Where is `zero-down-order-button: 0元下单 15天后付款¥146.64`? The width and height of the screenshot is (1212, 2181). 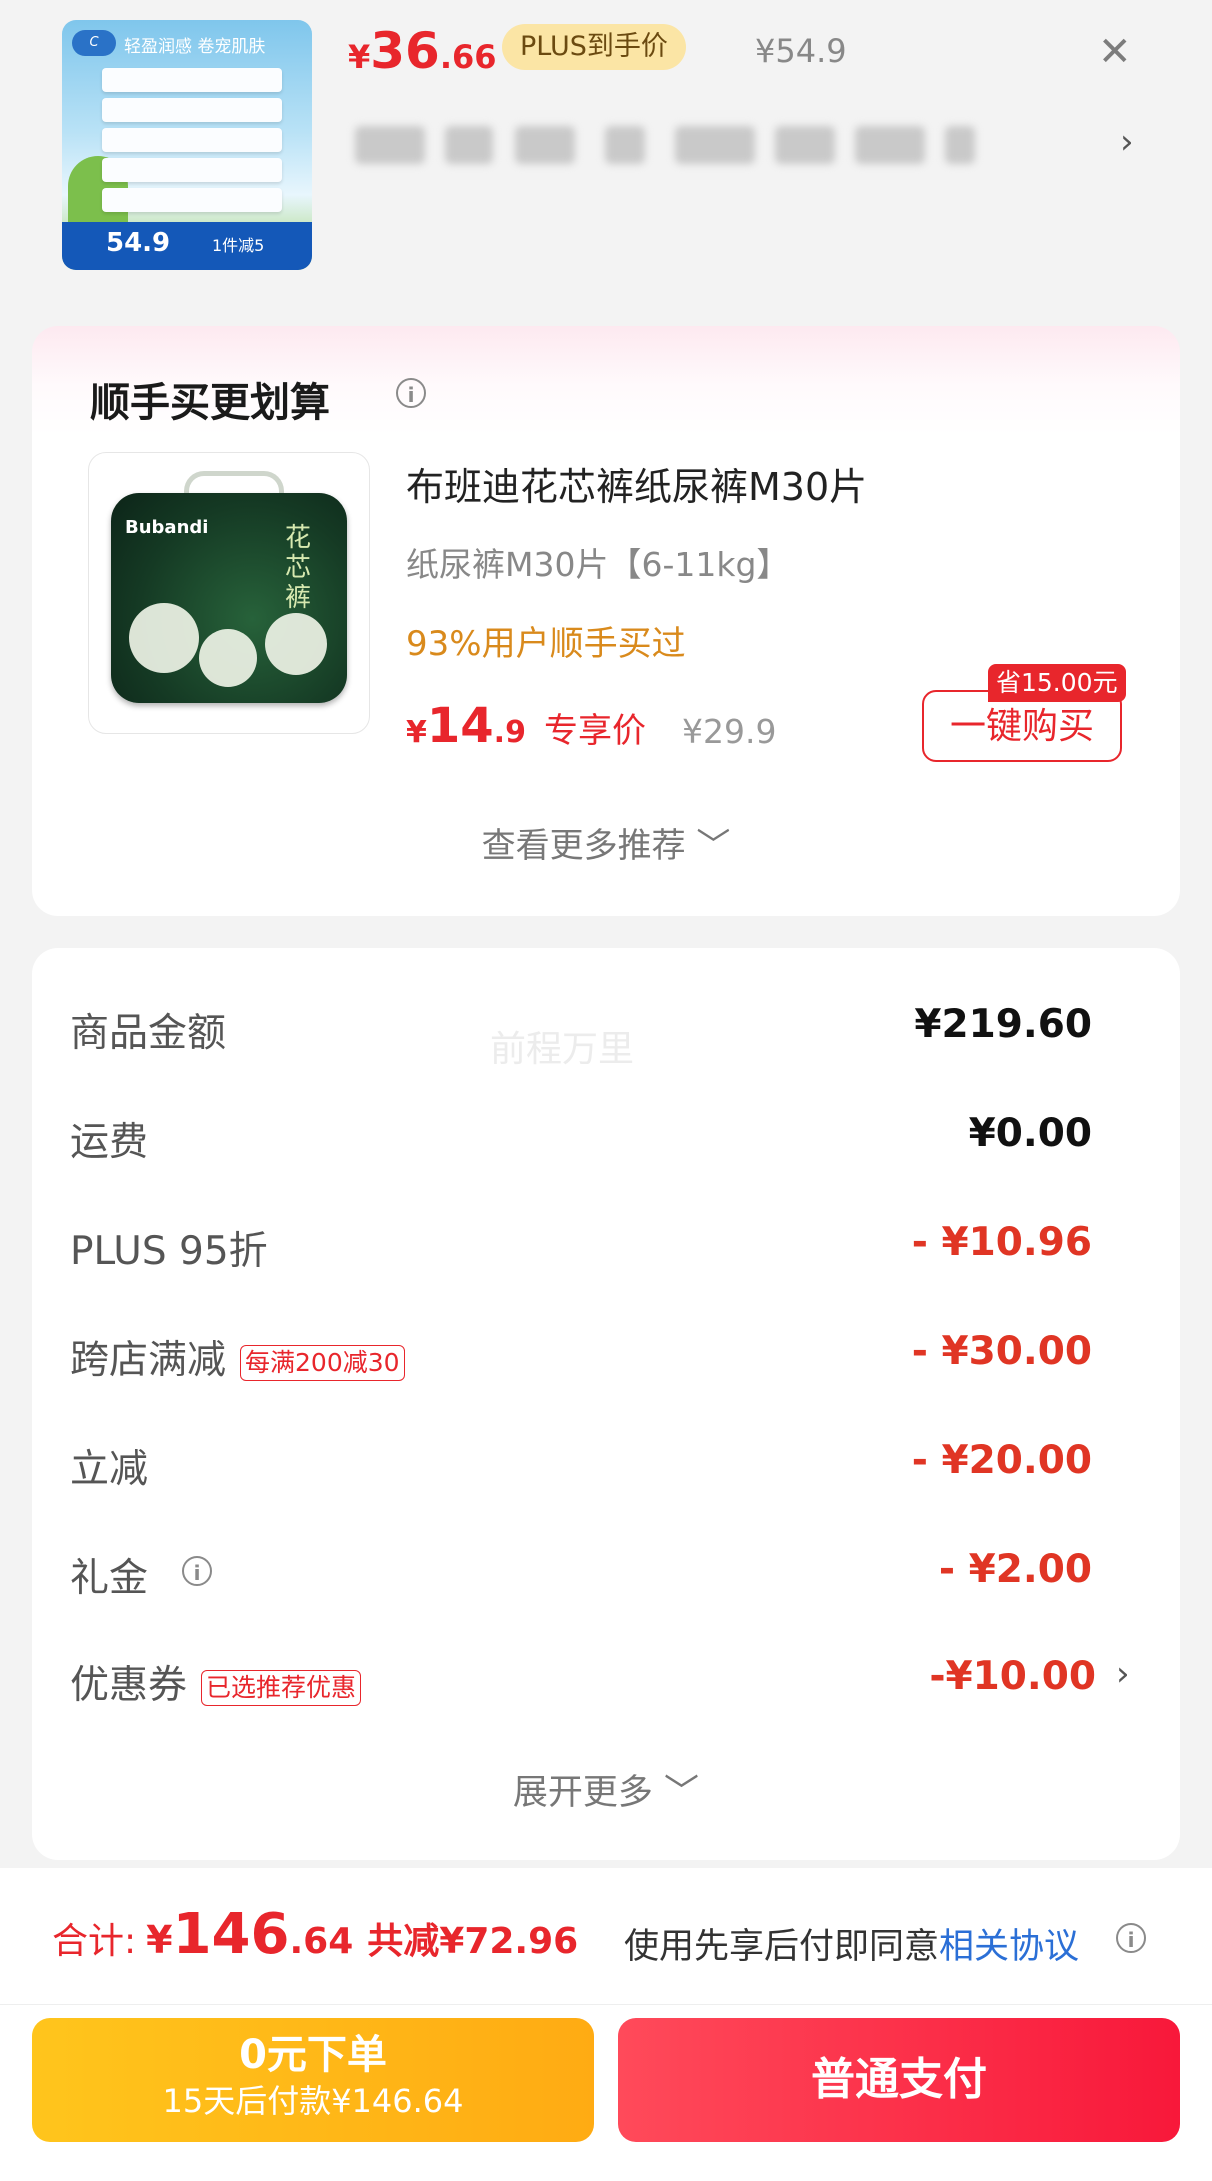
zero-down-order-button: 0元下单 15天后付款¥146.64 is located at coordinates (313, 2080).